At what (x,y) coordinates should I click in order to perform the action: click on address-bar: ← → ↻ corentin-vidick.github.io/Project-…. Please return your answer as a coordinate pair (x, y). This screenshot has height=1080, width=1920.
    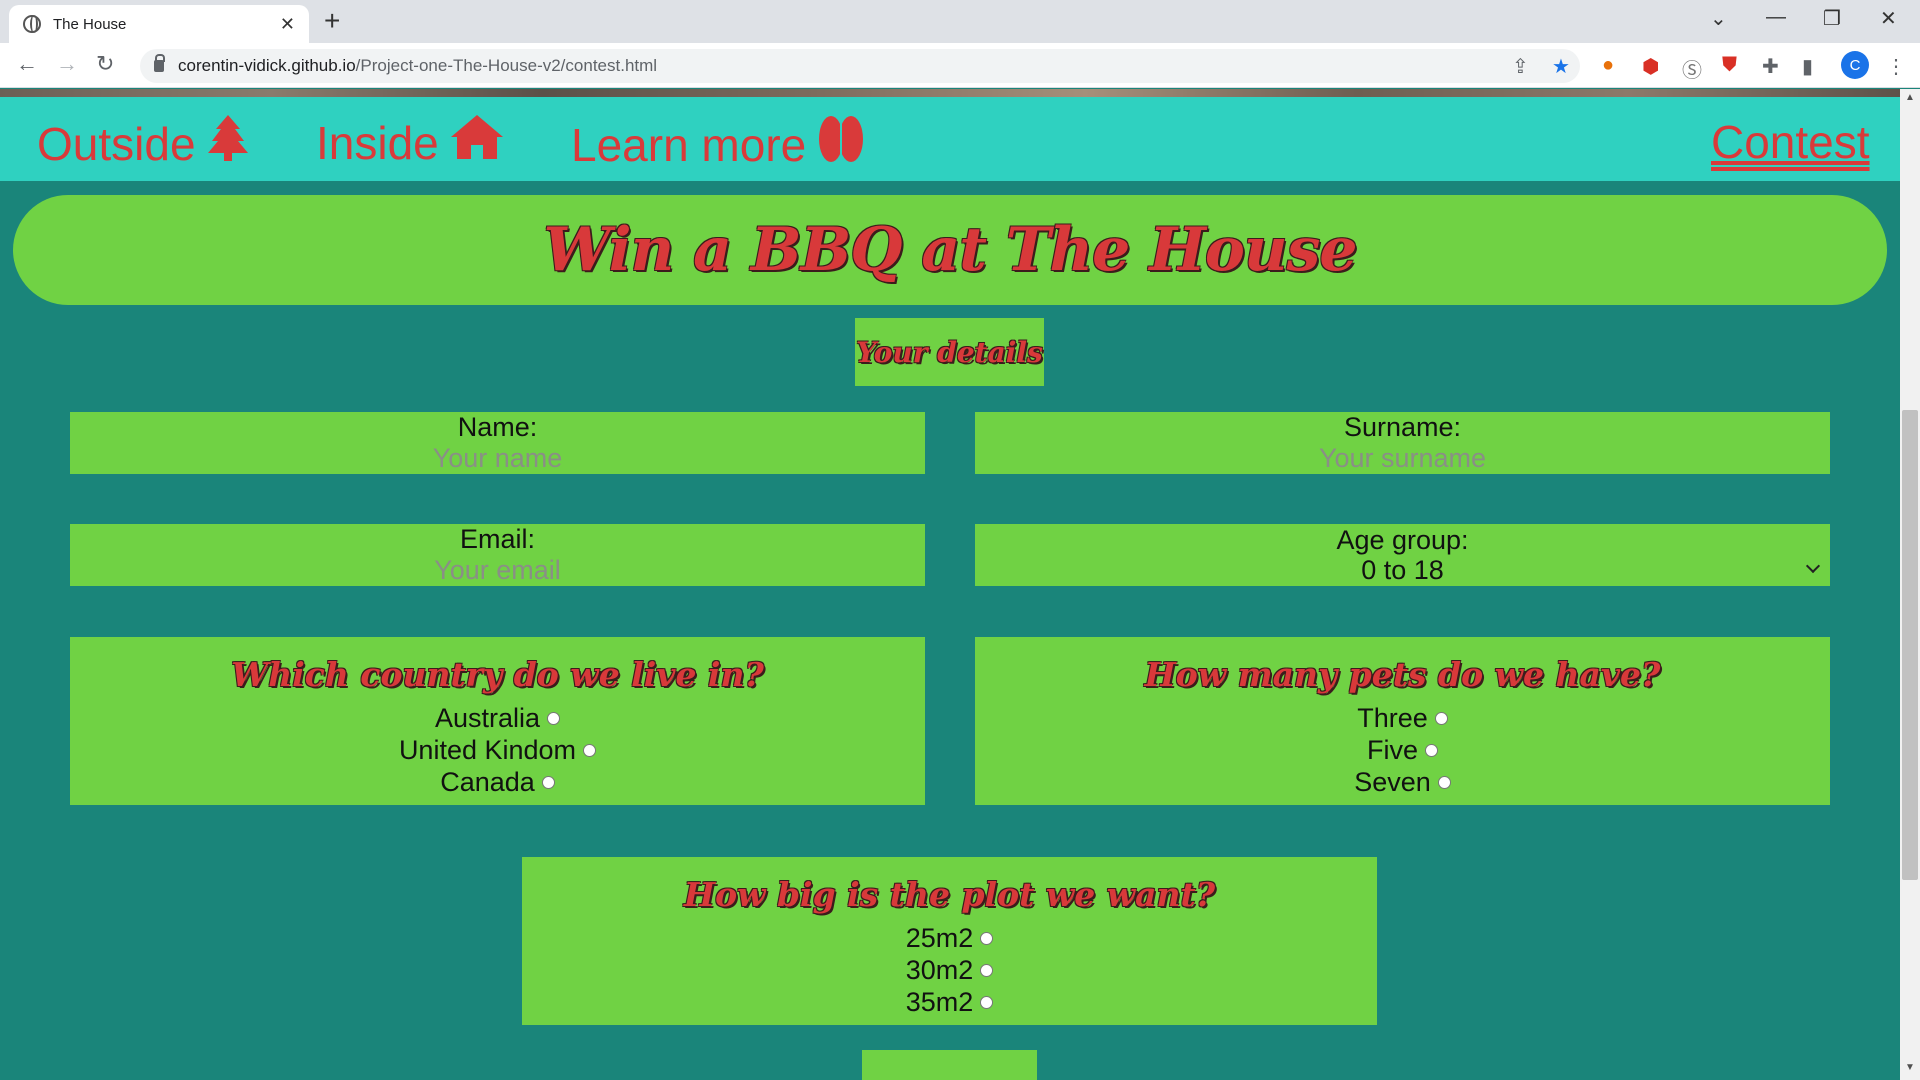
    Looking at the image, I should click on (960, 65).